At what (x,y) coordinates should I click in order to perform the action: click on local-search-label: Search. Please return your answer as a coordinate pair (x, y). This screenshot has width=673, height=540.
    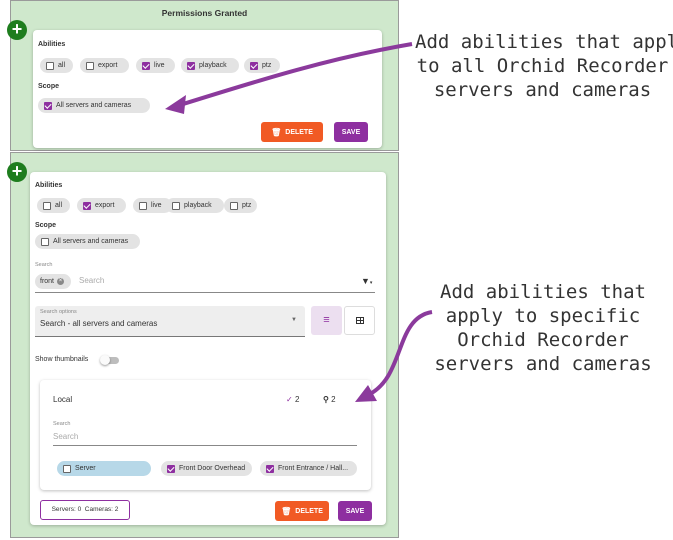
    Looking at the image, I should click on (62, 424).